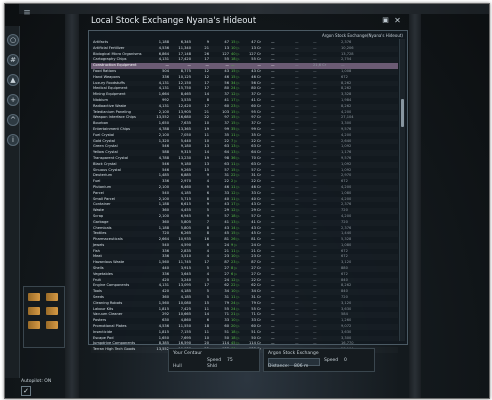 This screenshot has width=492, height=400. Describe the element at coordinates (13, 100) in the screenshot. I see `target-icon: +` at that location.